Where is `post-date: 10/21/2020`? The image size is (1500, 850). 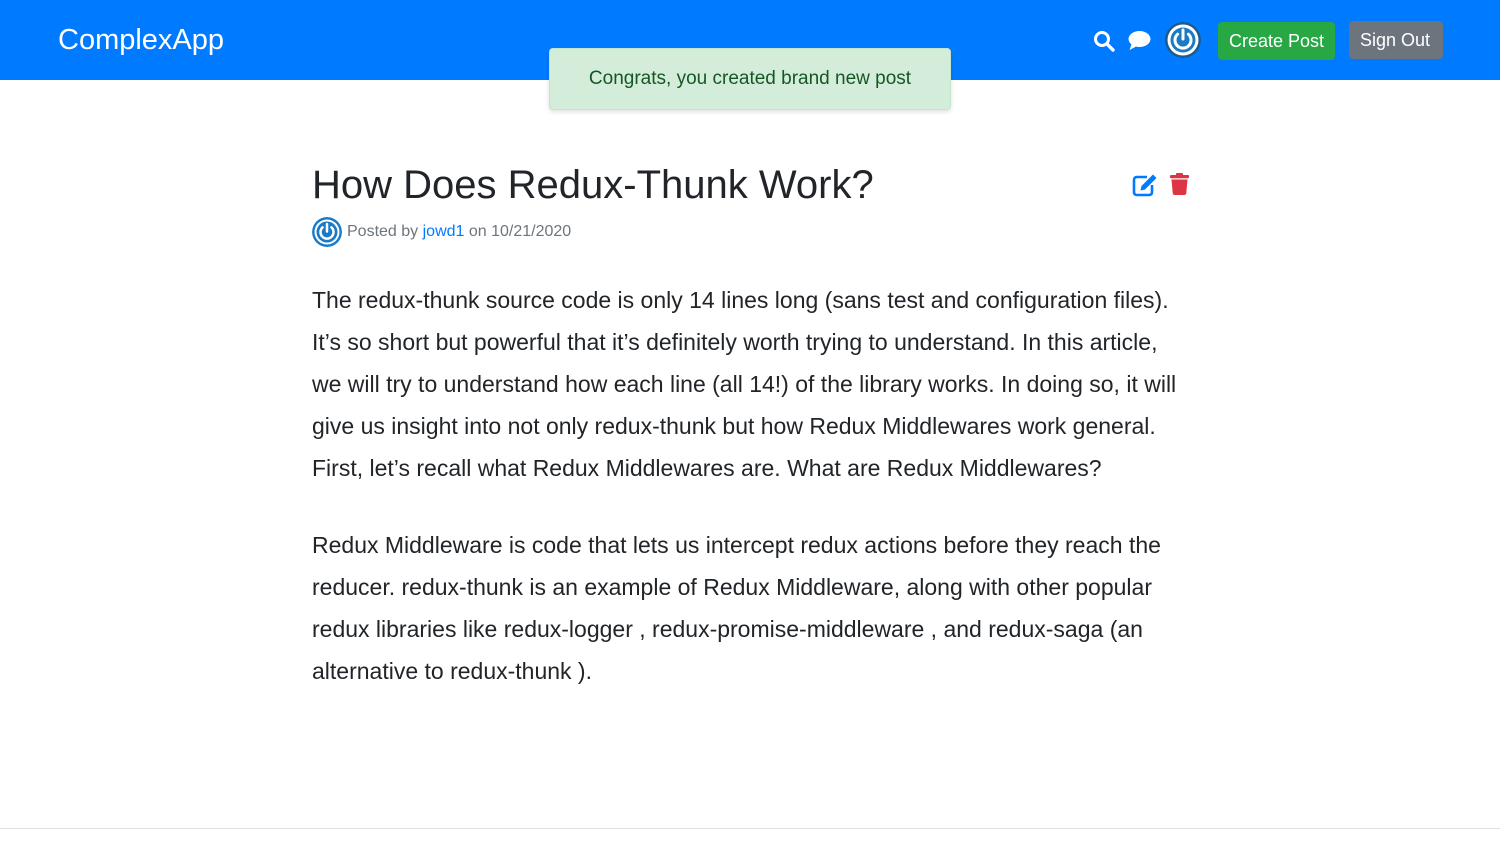
post-date: 10/21/2020 is located at coordinates (531, 231).